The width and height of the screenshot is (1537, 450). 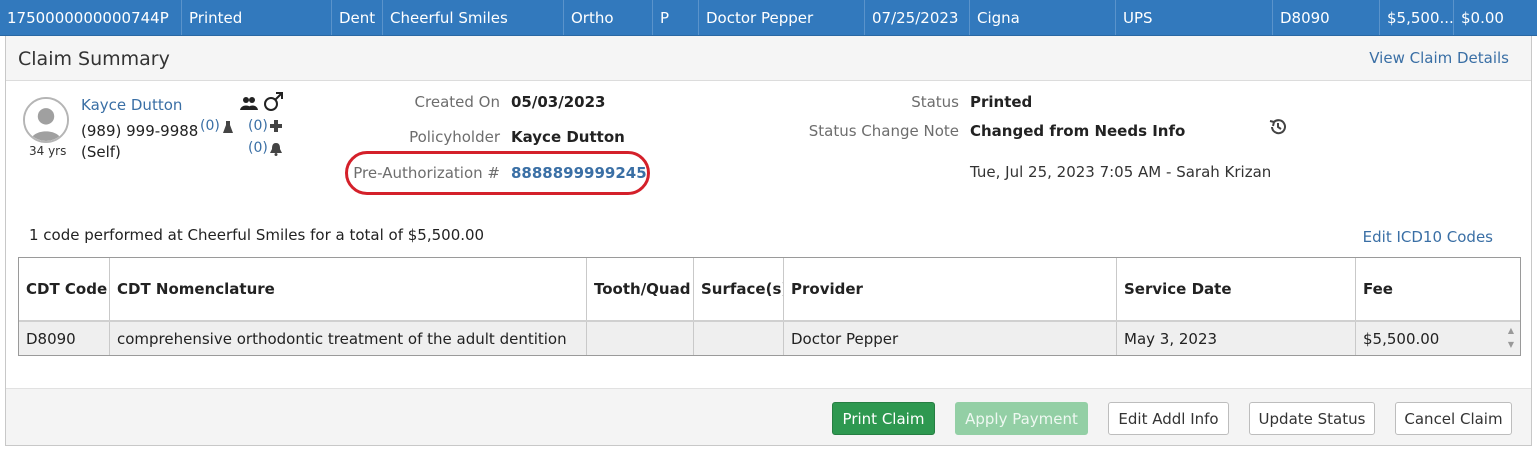 I want to click on claim-carrier: Cigna, so click(x=1043, y=17).